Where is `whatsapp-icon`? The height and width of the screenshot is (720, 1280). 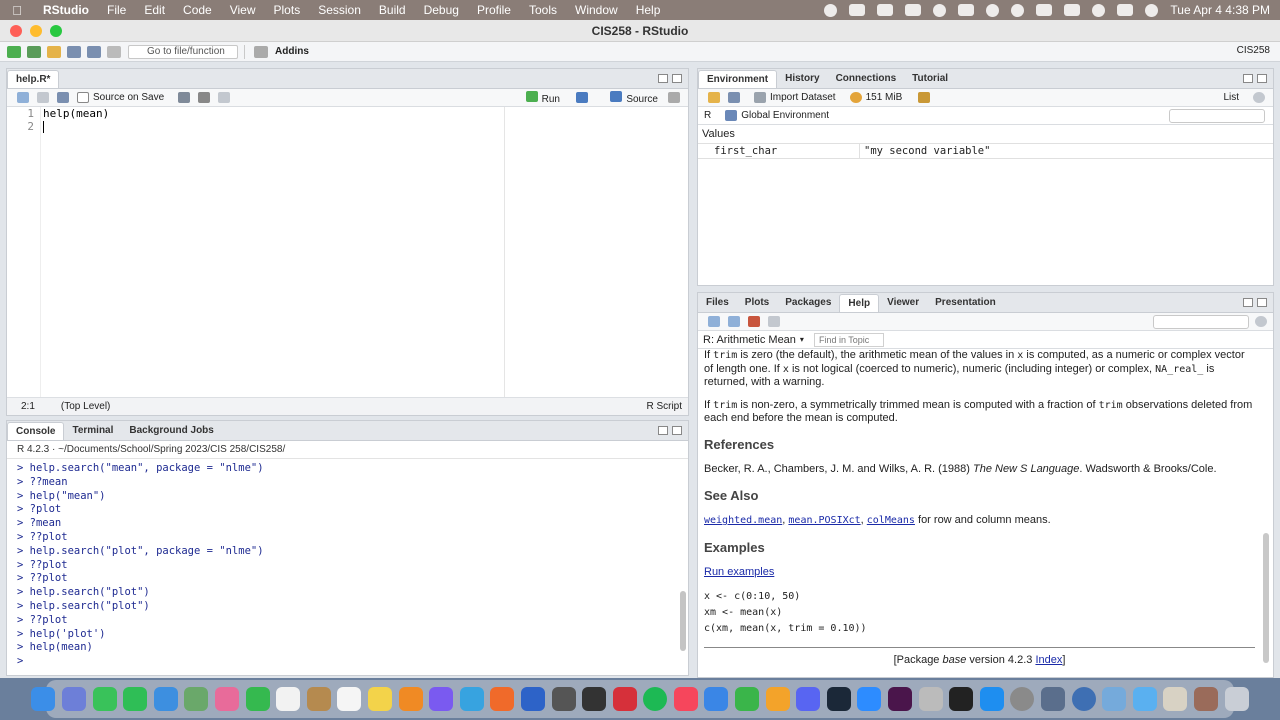 whatsapp-icon is located at coordinates (135, 699).